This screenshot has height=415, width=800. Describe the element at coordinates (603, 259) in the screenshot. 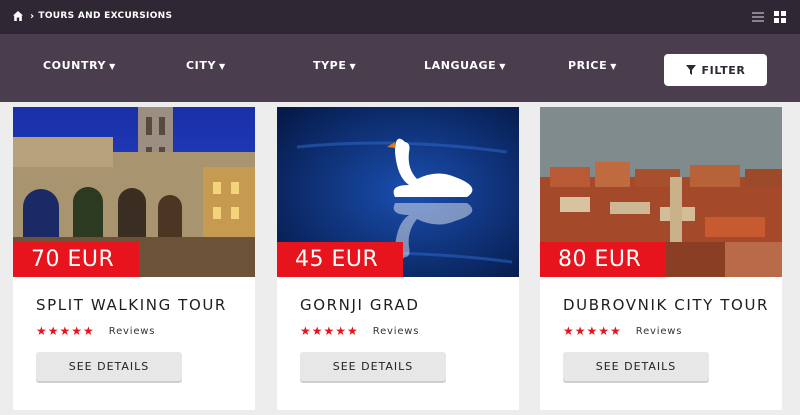

I see `price-badge: 80 EUR` at that location.